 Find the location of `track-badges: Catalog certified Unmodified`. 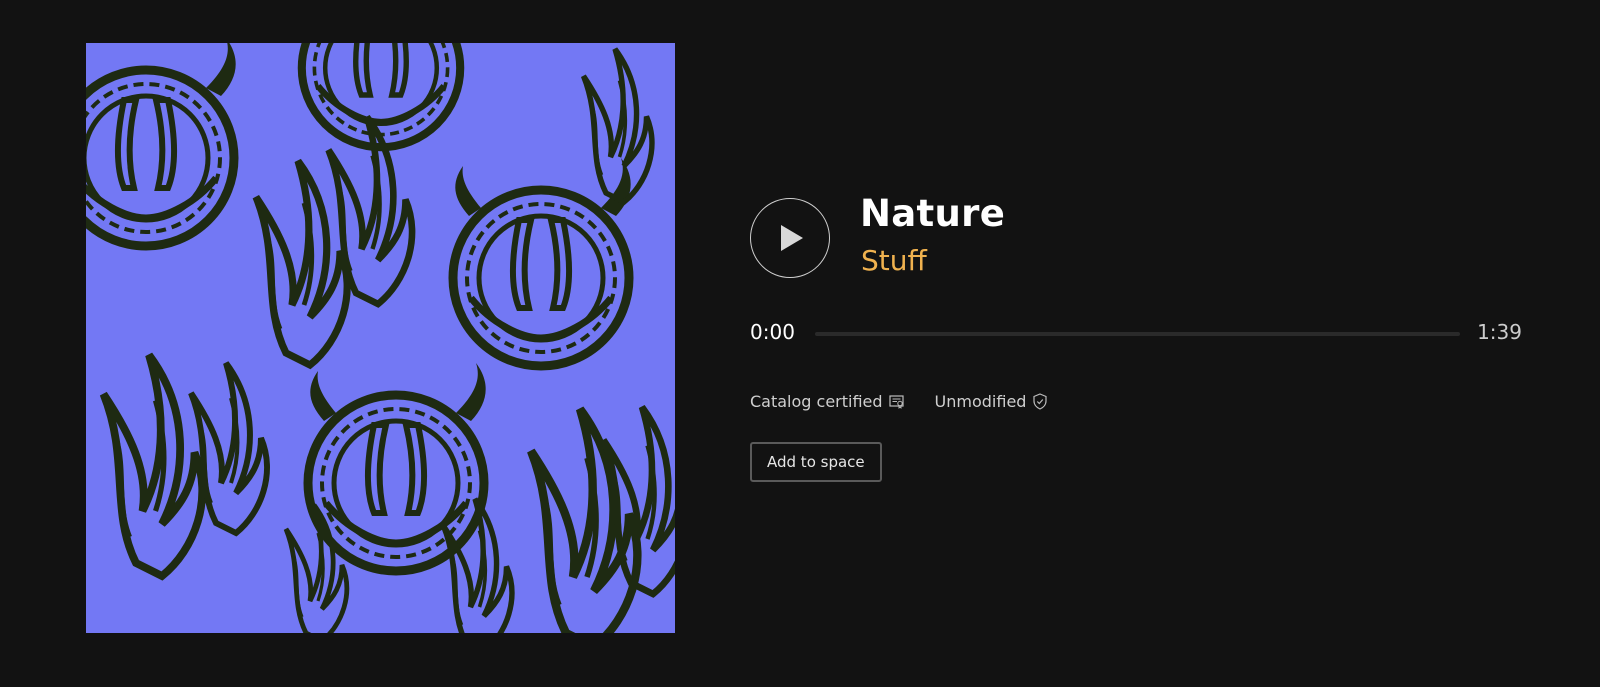

track-badges: Catalog certified Unmodified is located at coordinates (899, 401).